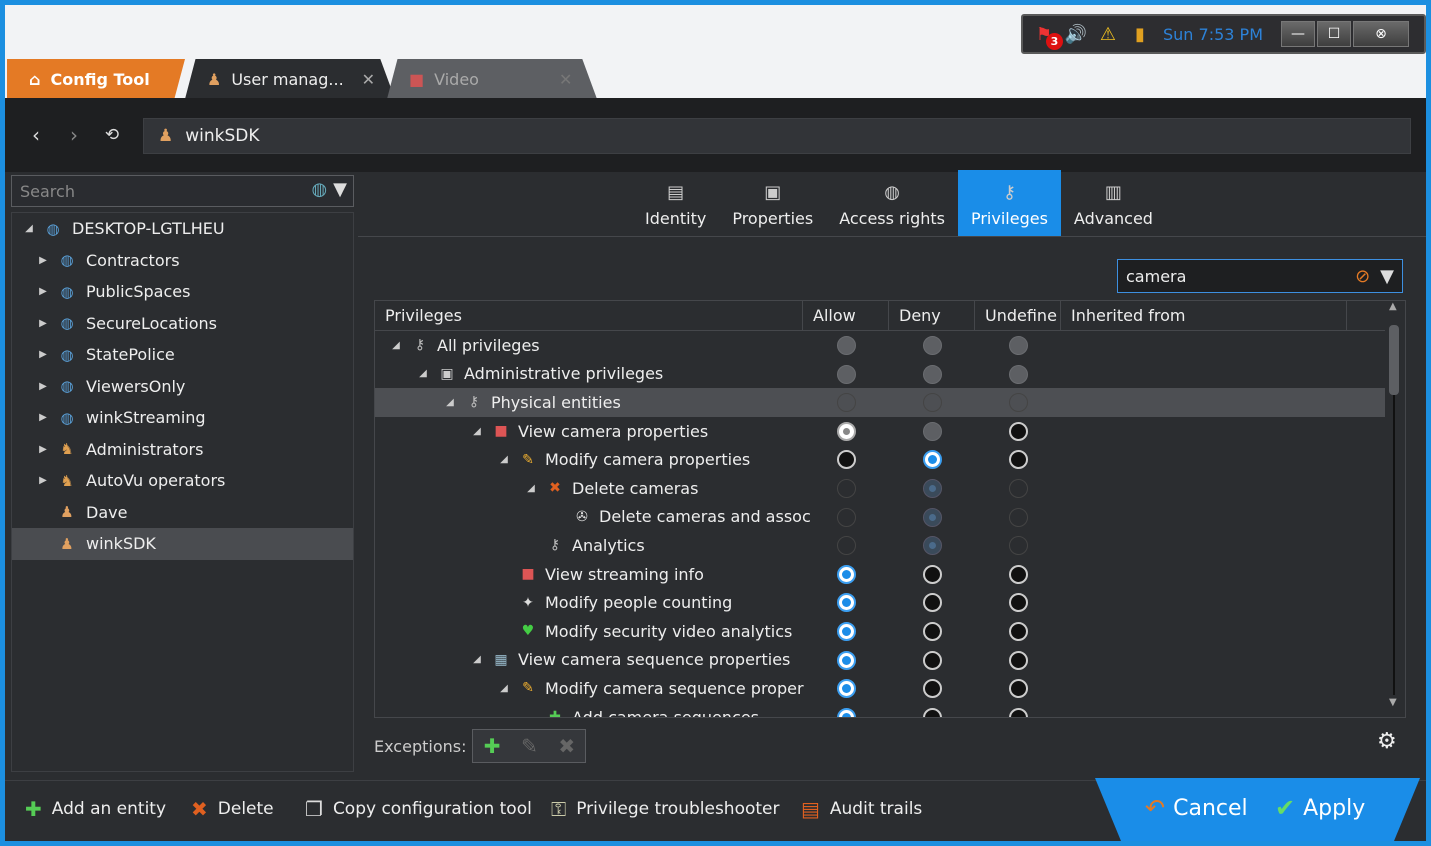  I want to click on privilege-row: ✦ Modify people counting, so click(880, 602).